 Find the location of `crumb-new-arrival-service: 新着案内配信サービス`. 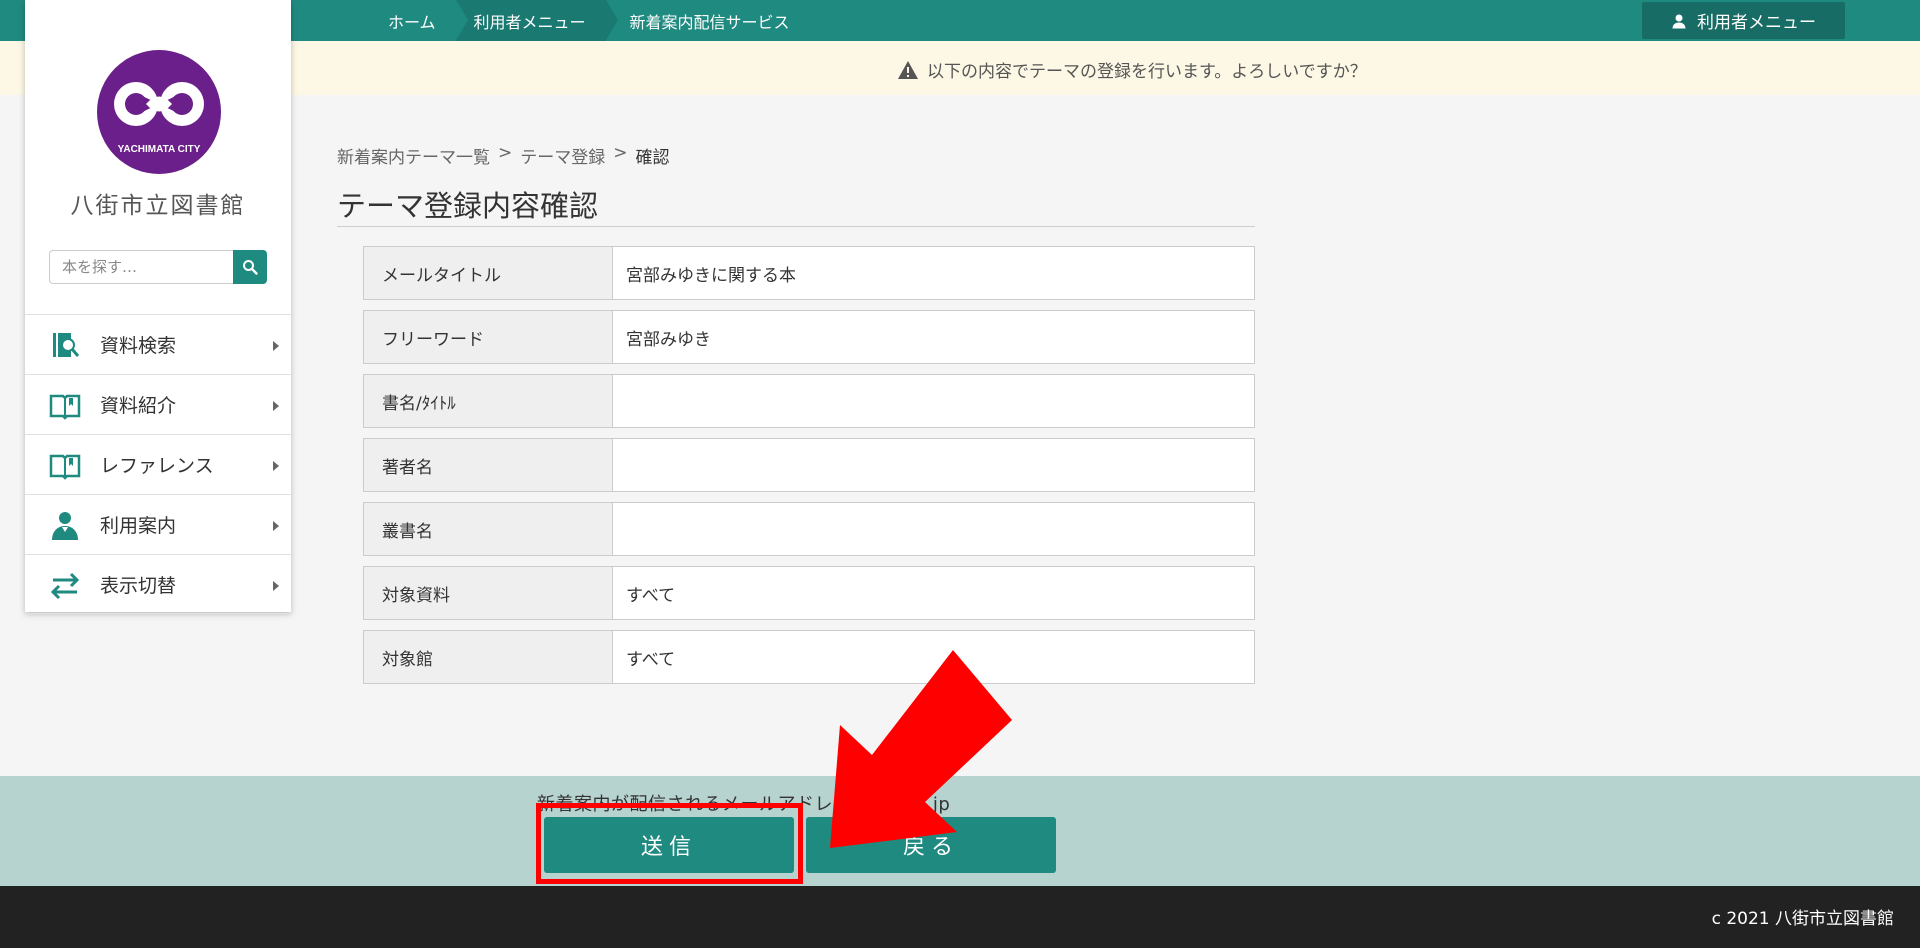

crumb-new-arrival-service: 新着案内配信サービス is located at coordinates (708, 20).